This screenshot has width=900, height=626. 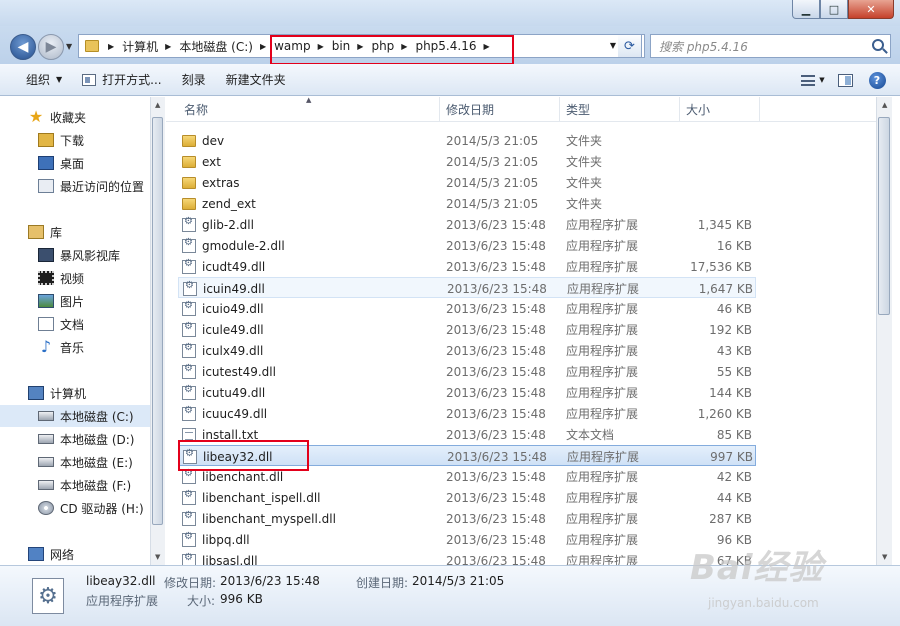 What do you see at coordinates (467, 308) in the screenshot?
I see `file-row: icuio49.dll 2013/6/23 15:48 应用程序扩展 46 KB` at bounding box center [467, 308].